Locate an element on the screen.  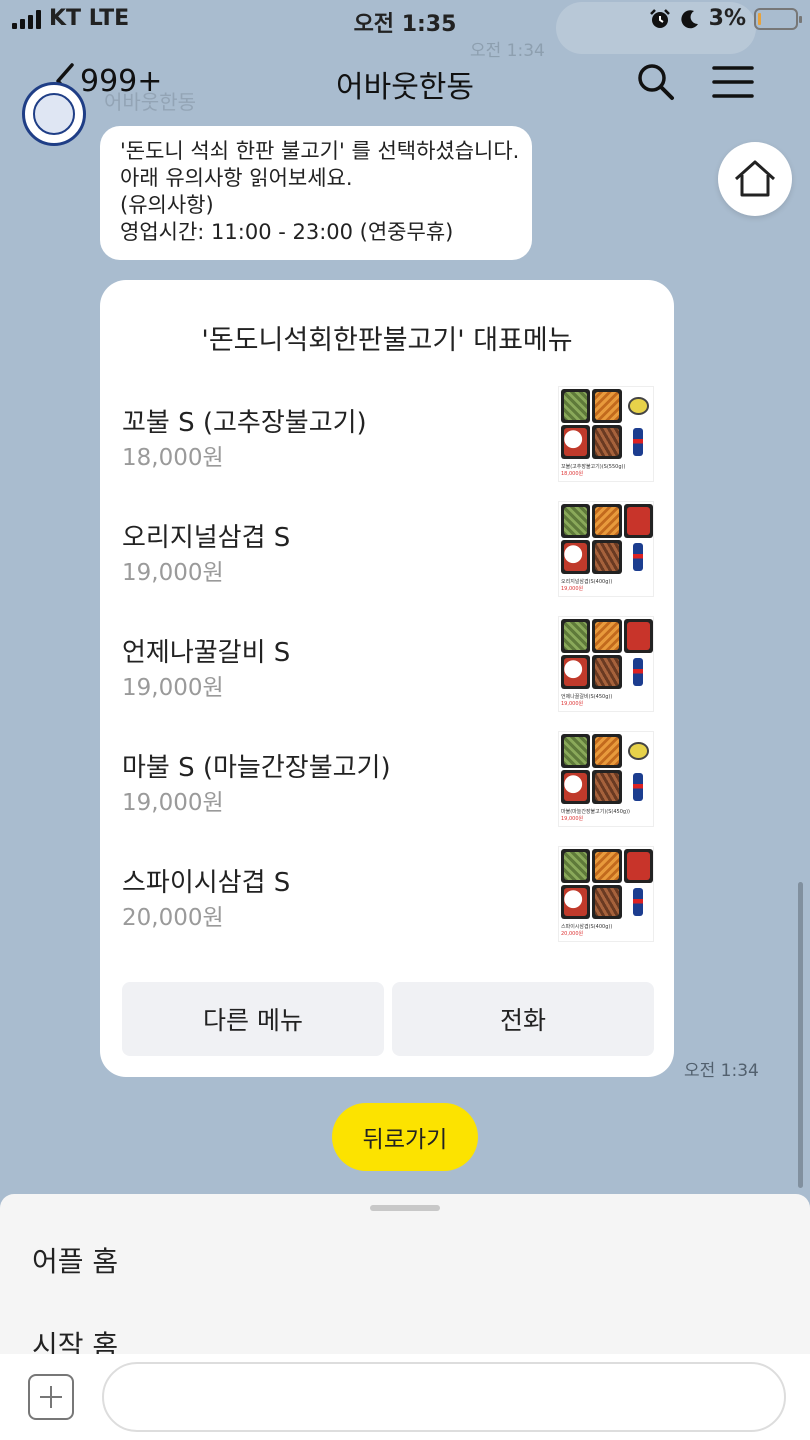
menu-item-thumbnail: 오리지널삼겹(S(400g)) 19,000원 is located at coordinates (606, 549).